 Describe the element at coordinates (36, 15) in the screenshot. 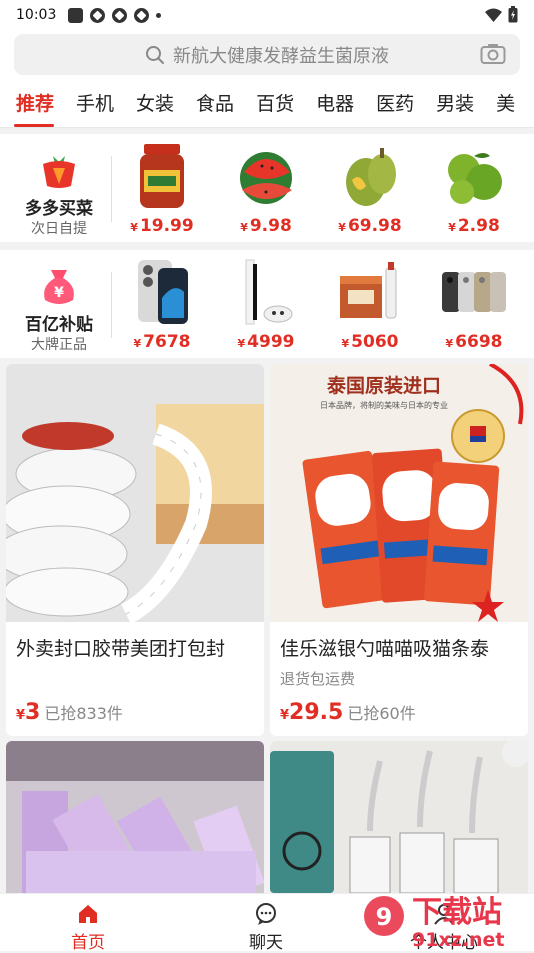

I see `status-time: 10:03` at that location.